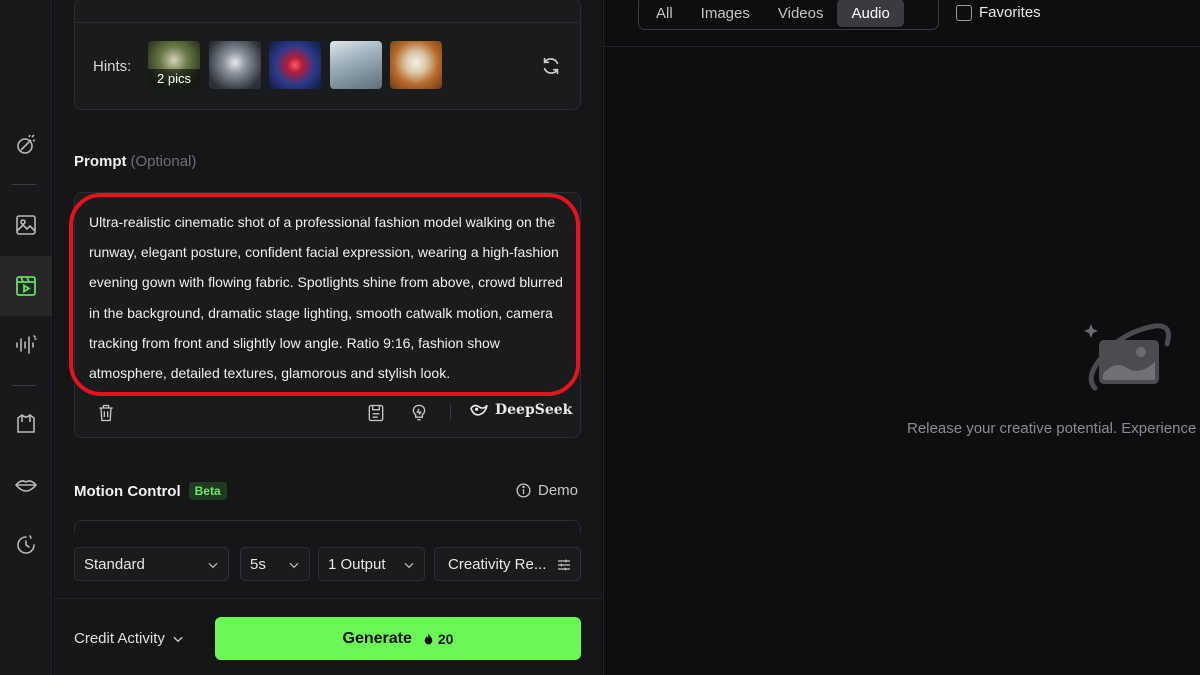  I want to click on motion-control-title: Motion Control, so click(127, 491).